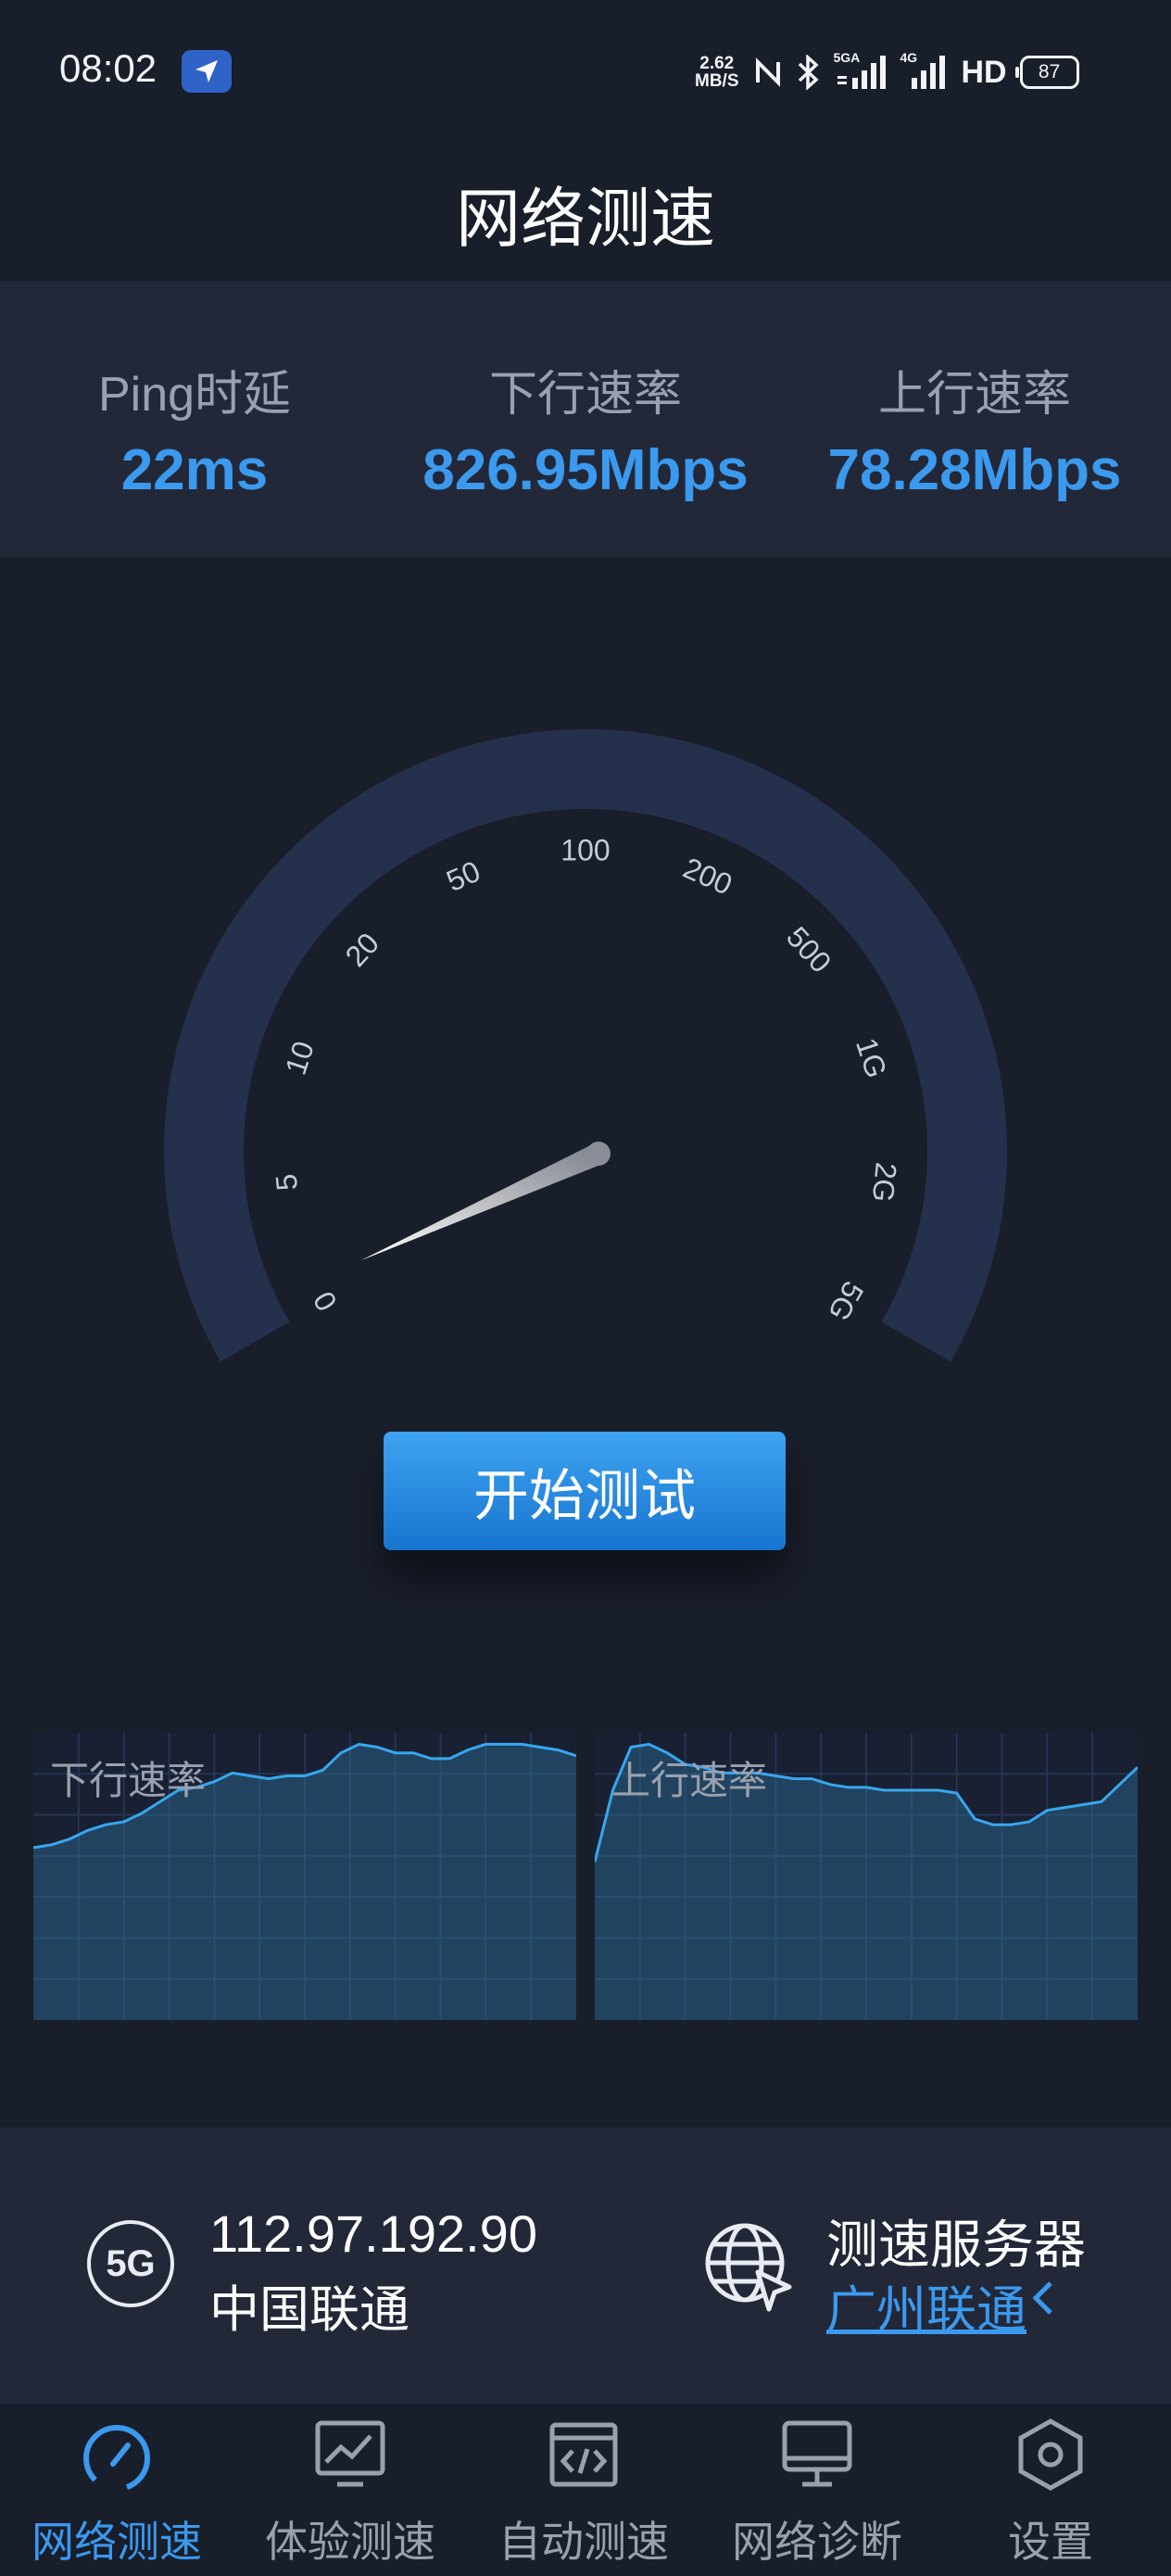 The image size is (1171, 2576). I want to click on gauge-tick-label: 20, so click(363, 951).